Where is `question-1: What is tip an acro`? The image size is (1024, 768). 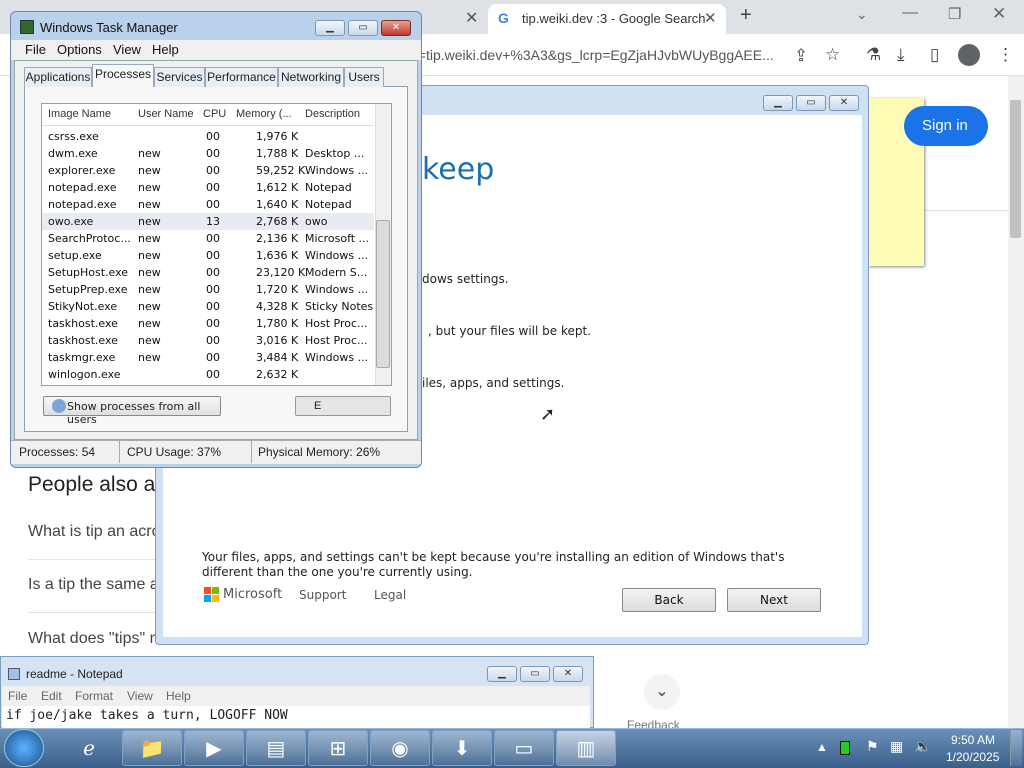
question-1: What is tip an acro is located at coordinates (94, 532).